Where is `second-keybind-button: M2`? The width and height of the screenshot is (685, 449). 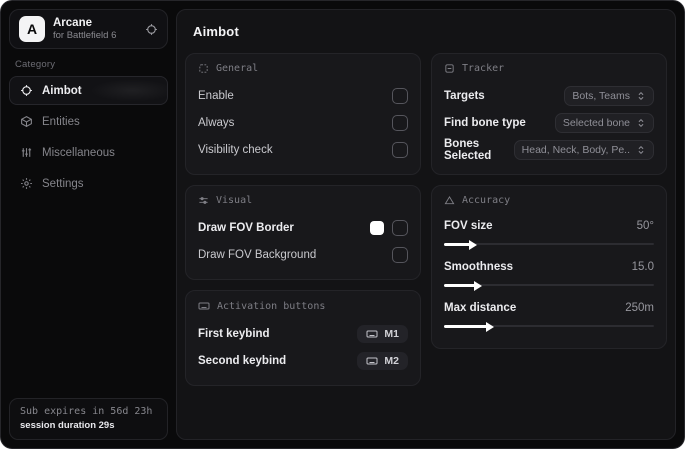 second-keybind-button: M2 is located at coordinates (382, 360).